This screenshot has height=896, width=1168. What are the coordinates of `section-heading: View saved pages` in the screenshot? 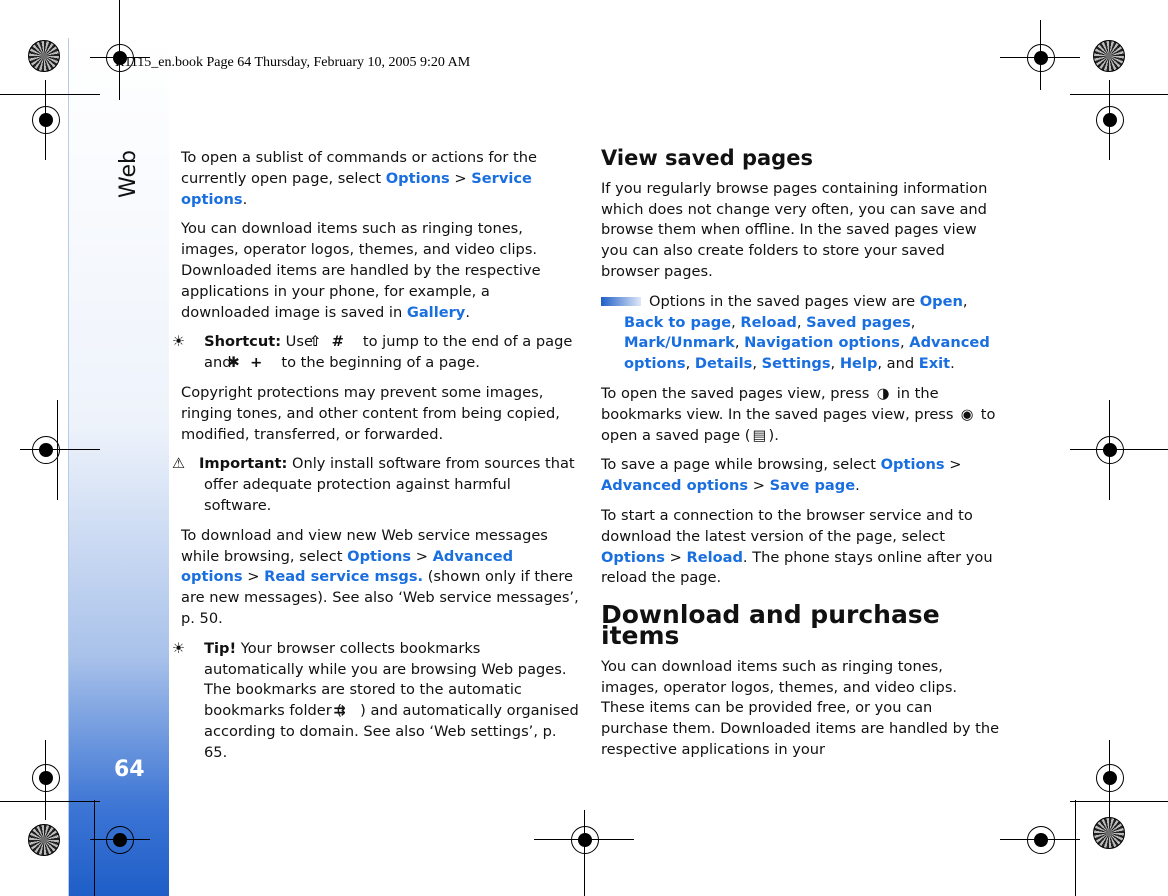 It's located at (802, 158).